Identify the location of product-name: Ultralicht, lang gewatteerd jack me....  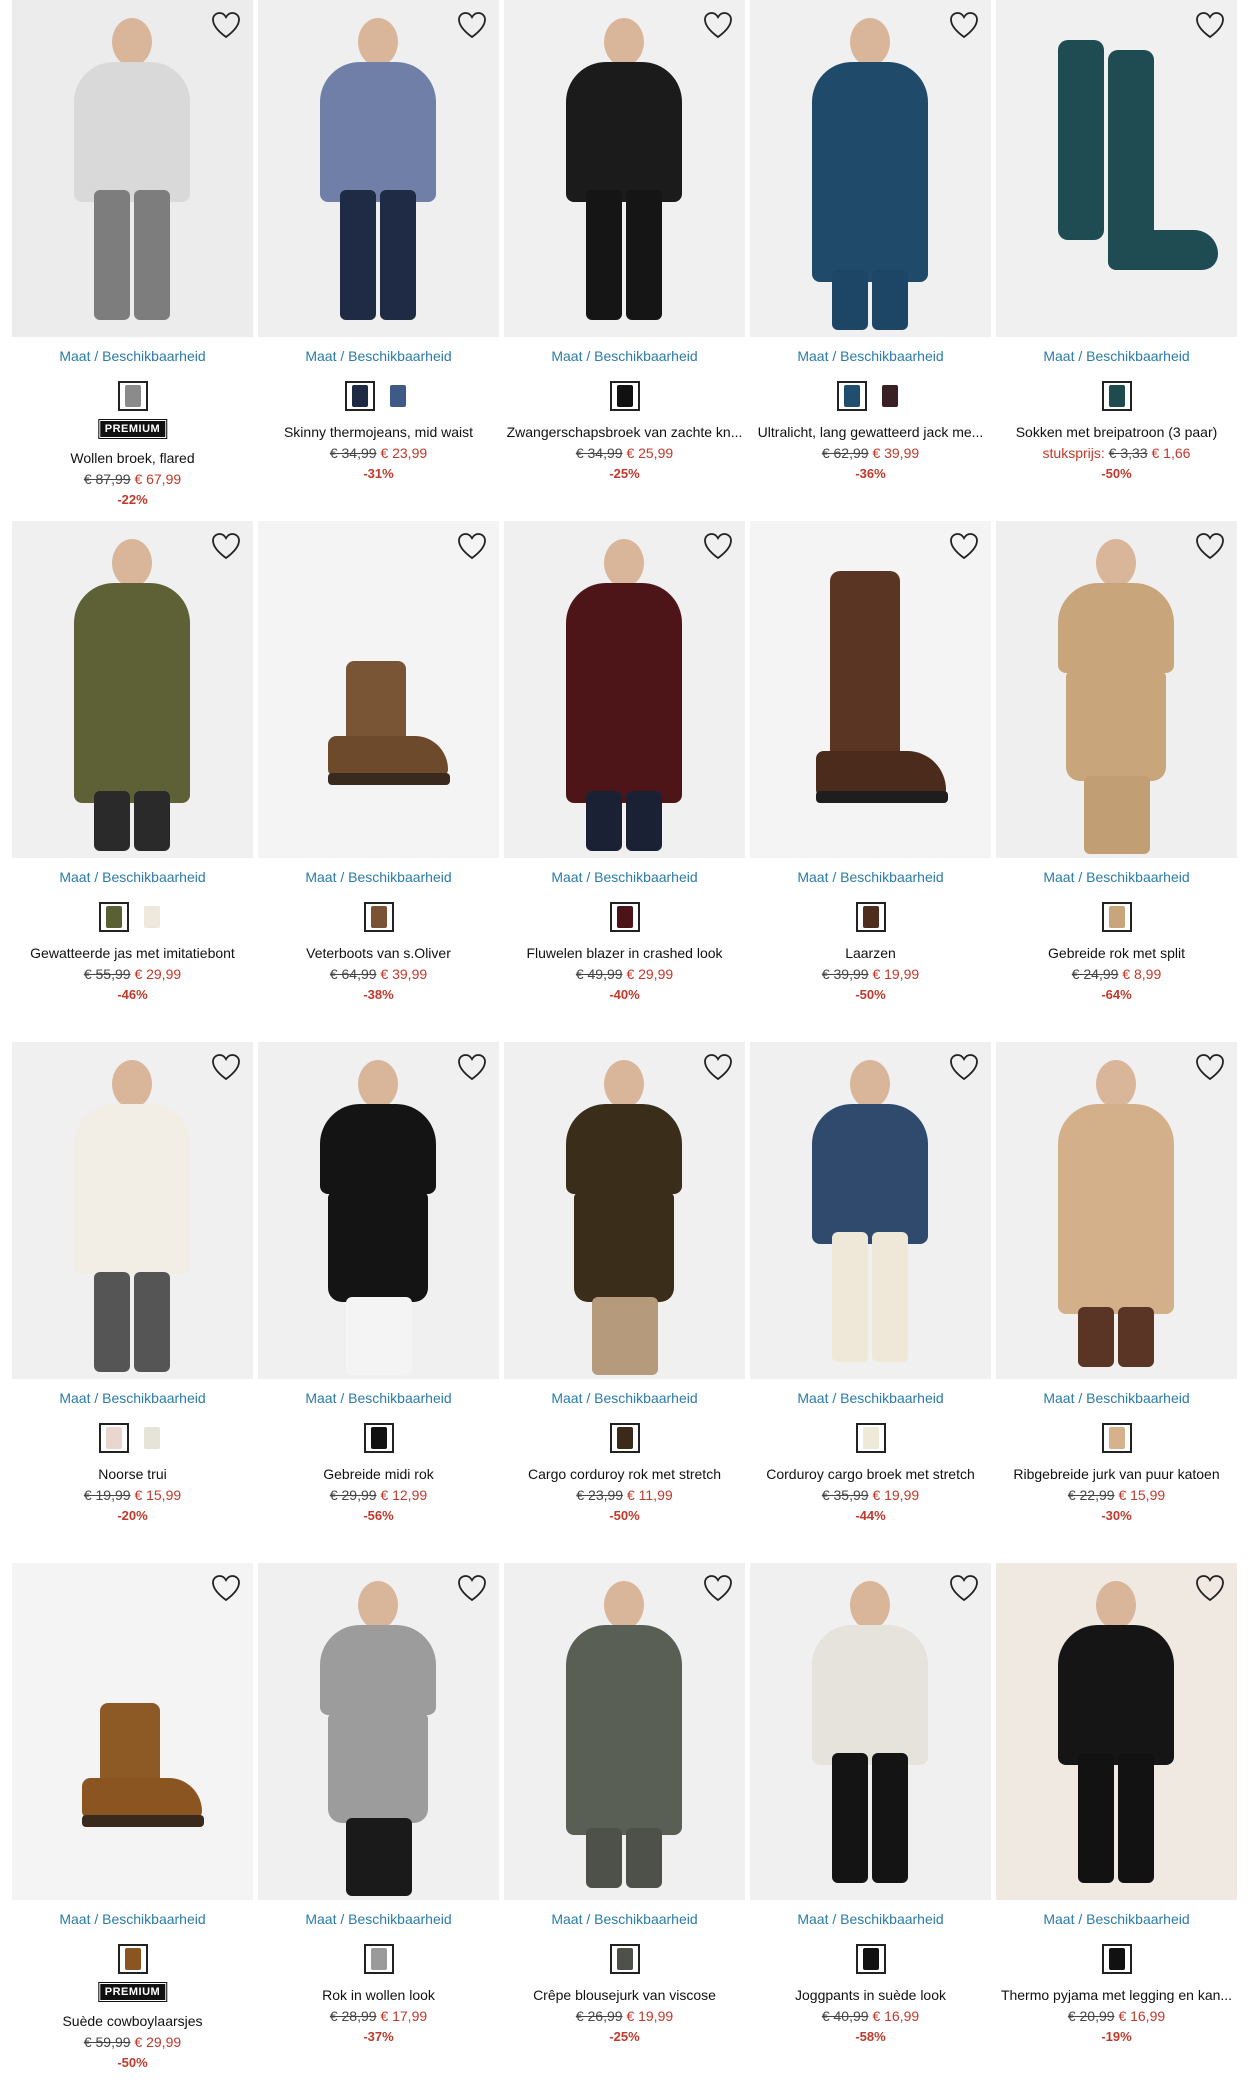
(870, 432).